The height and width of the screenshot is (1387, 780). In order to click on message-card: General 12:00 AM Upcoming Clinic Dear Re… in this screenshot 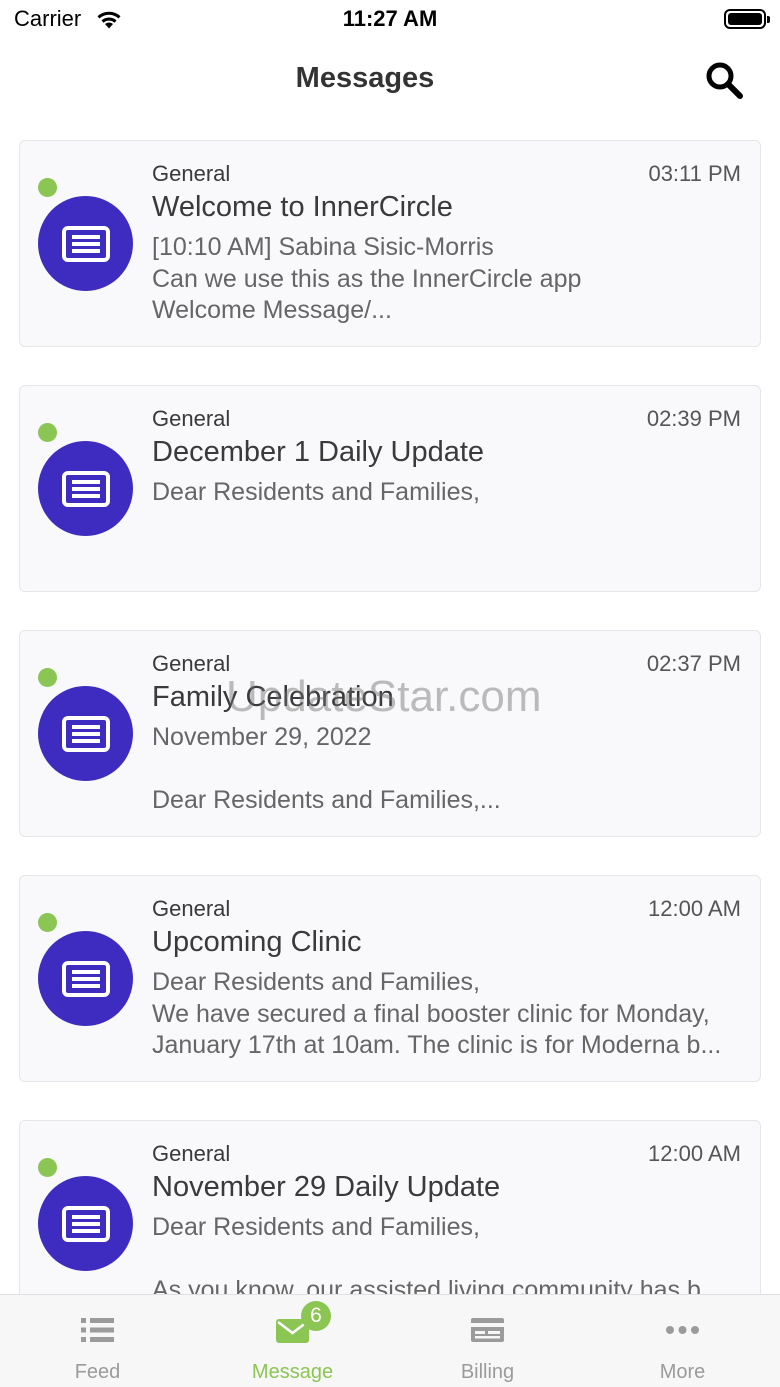, I will do `click(390, 978)`.